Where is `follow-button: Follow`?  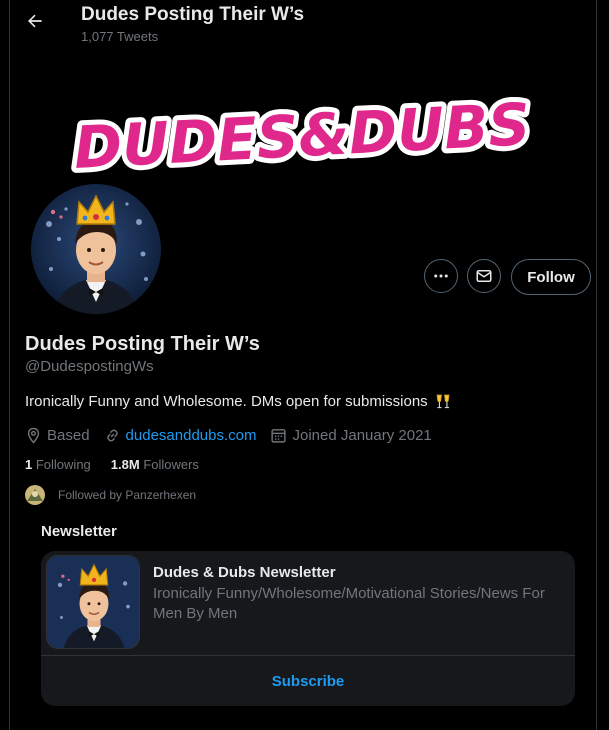 follow-button: Follow is located at coordinates (551, 277).